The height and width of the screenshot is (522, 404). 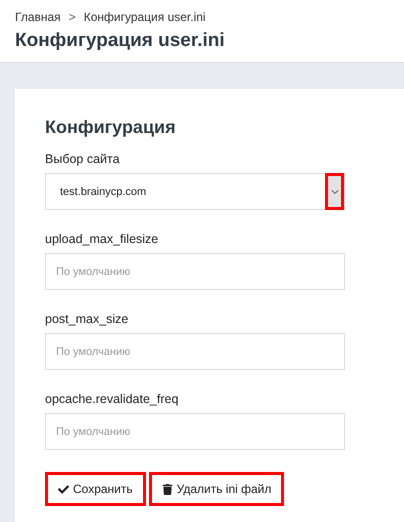 What do you see at coordinates (63, 489) in the screenshot?
I see `check-icon` at bounding box center [63, 489].